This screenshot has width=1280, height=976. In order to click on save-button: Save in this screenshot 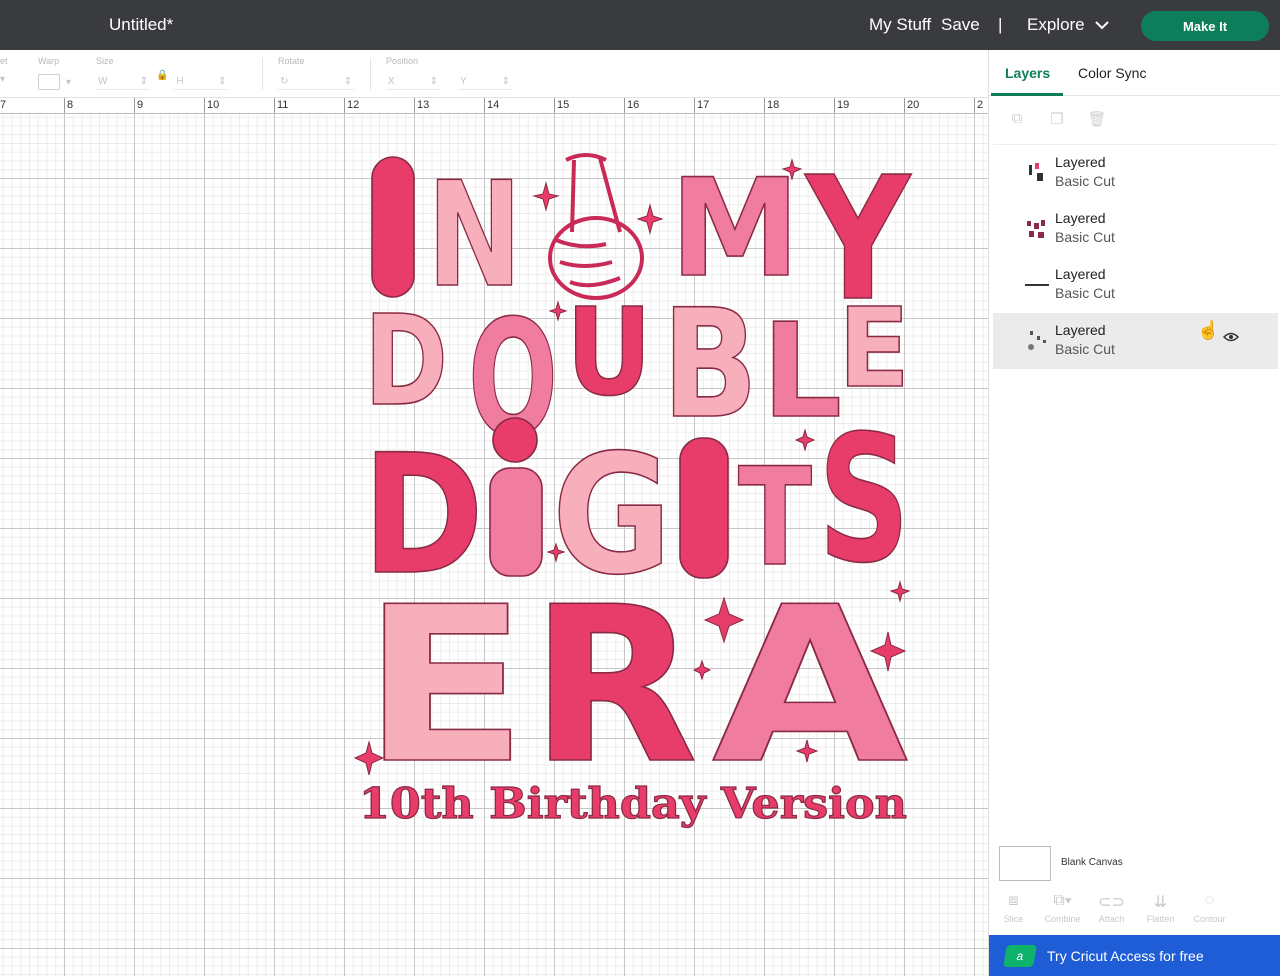, I will do `click(960, 25)`.